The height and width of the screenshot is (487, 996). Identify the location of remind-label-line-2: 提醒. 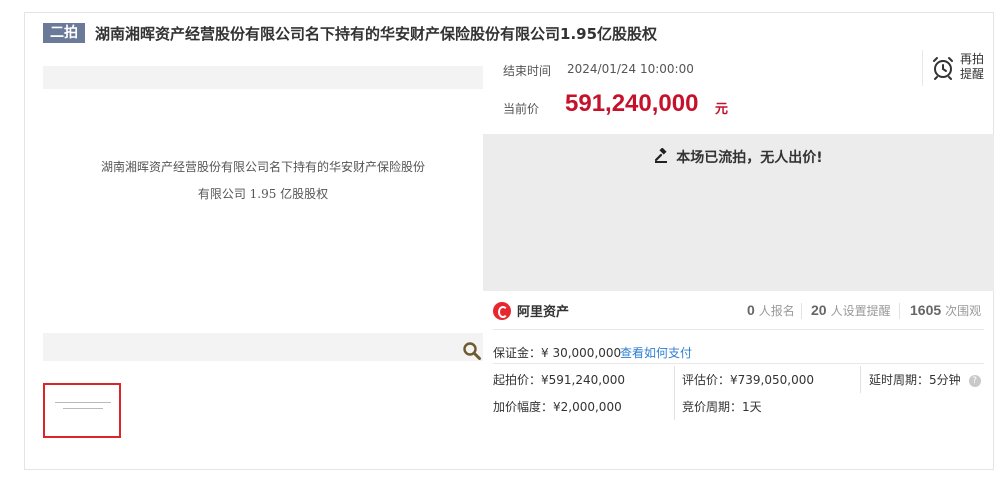
(972, 74).